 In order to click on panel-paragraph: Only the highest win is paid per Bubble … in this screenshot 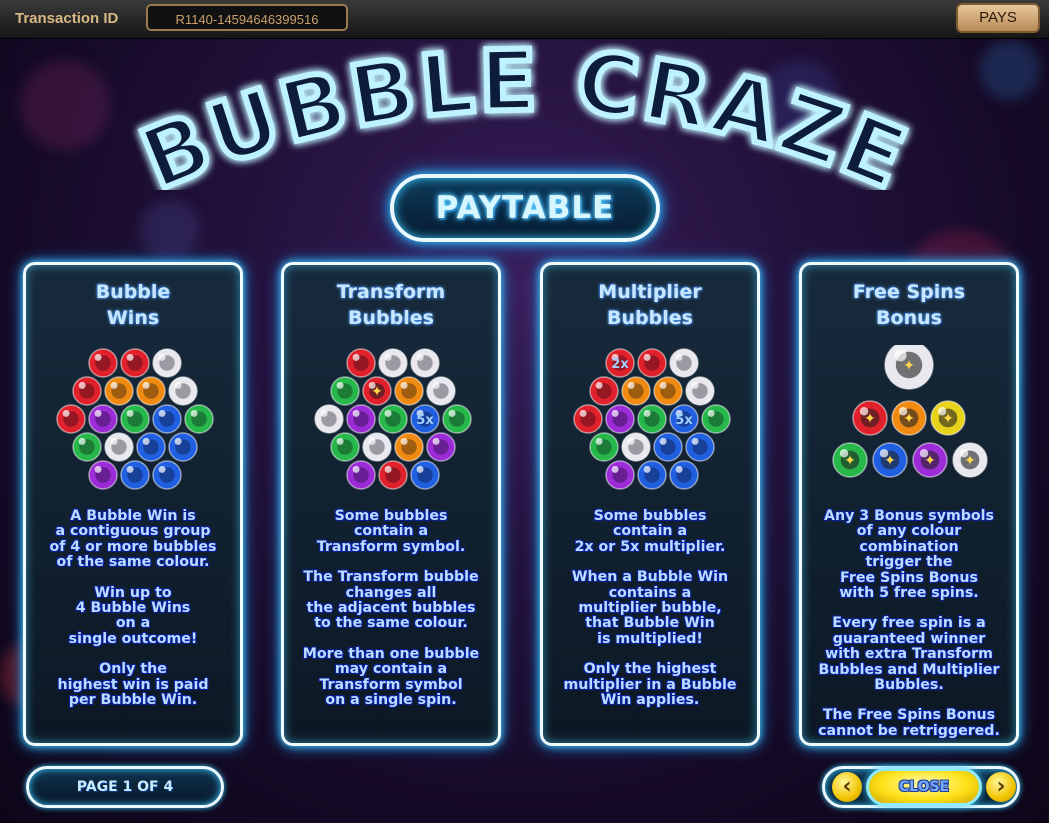, I will do `click(133, 685)`.